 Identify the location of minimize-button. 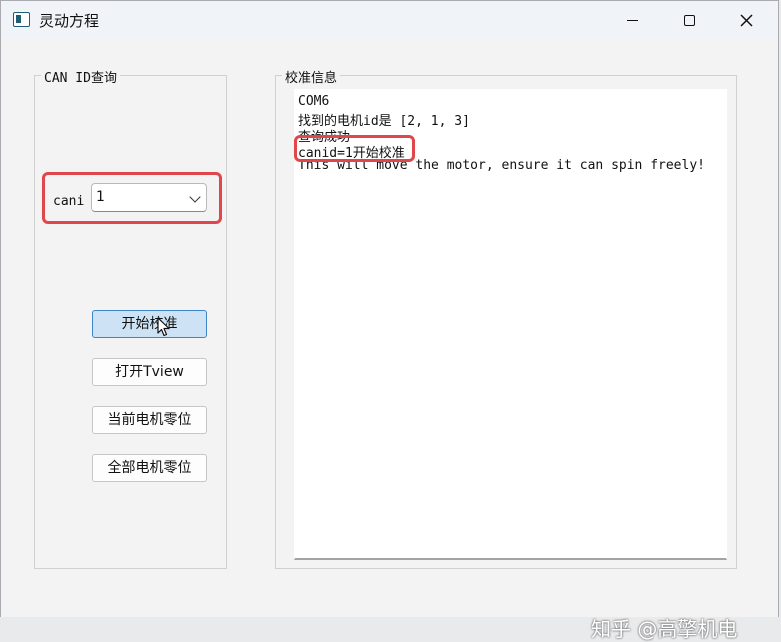
(632, 20).